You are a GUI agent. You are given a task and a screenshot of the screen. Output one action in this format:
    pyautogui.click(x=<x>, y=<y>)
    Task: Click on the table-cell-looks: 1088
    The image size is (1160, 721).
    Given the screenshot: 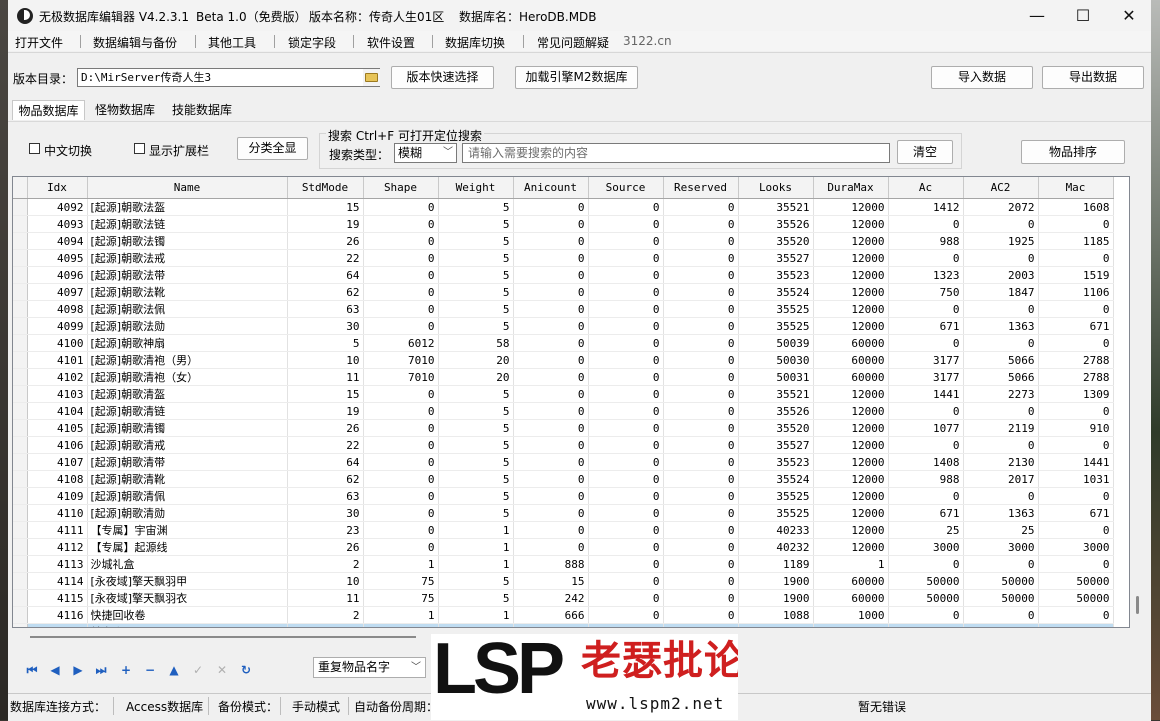 What is the action you would take?
    pyautogui.click(x=776, y=615)
    